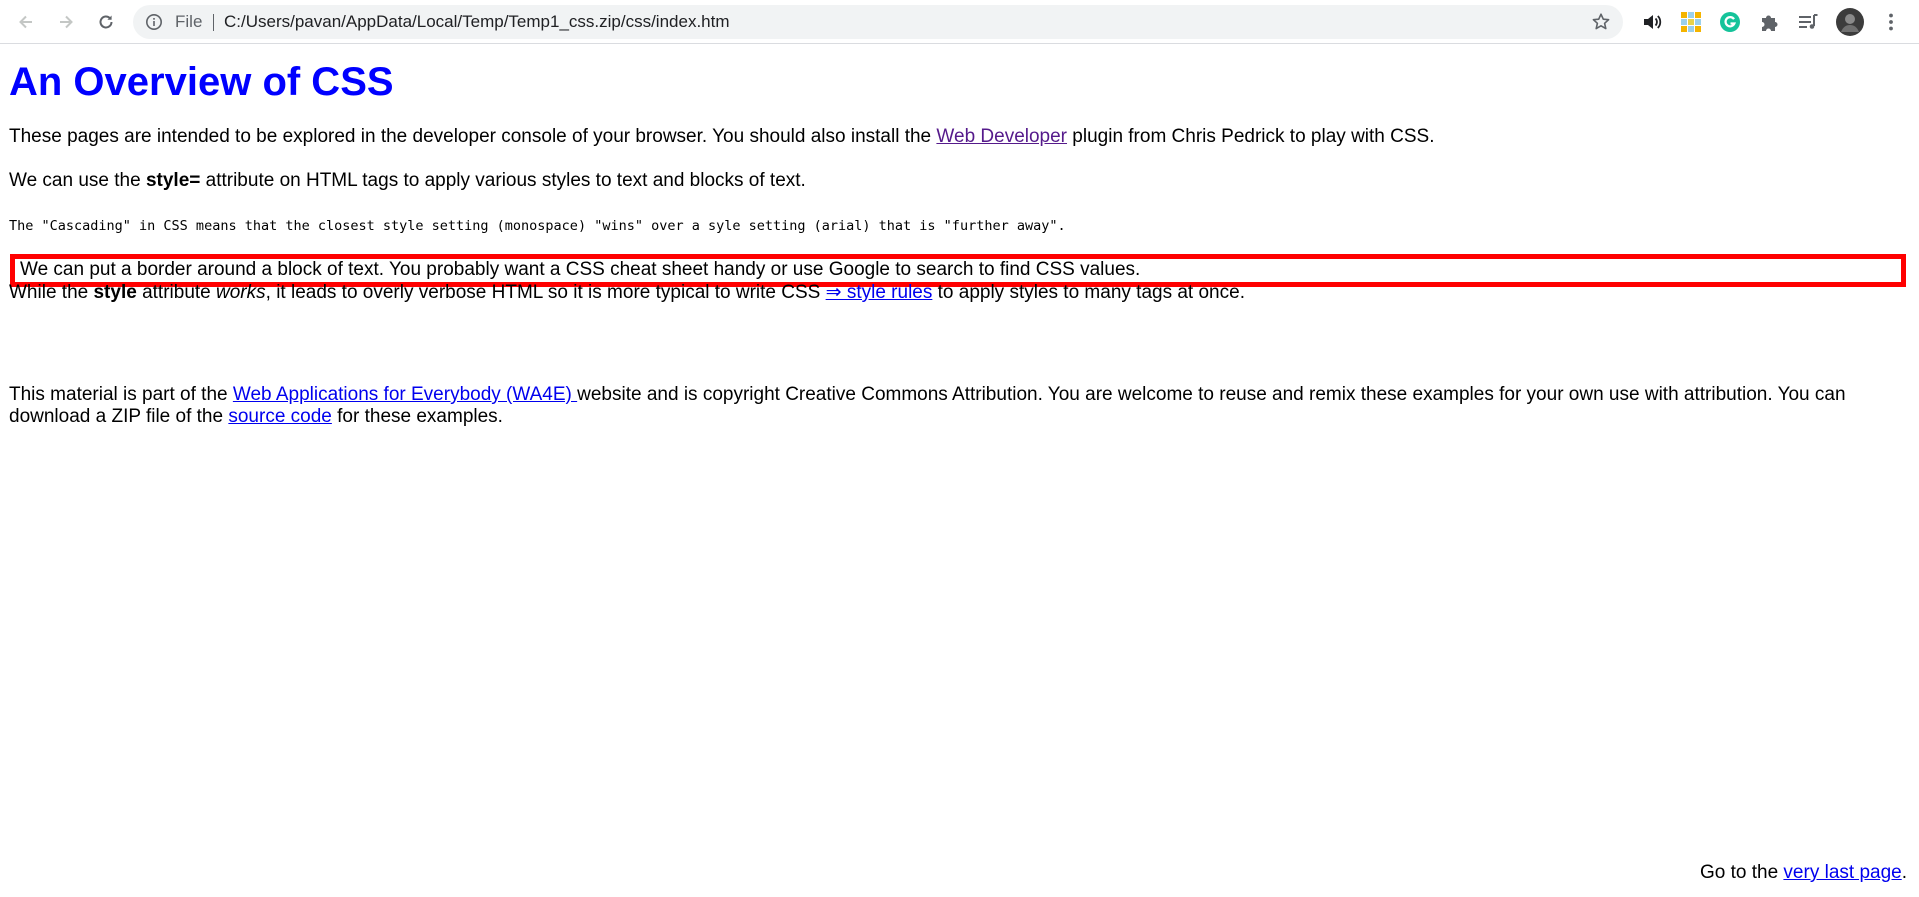 The image size is (1919, 897). I want to click on media-queue-icon, so click(1808, 21).